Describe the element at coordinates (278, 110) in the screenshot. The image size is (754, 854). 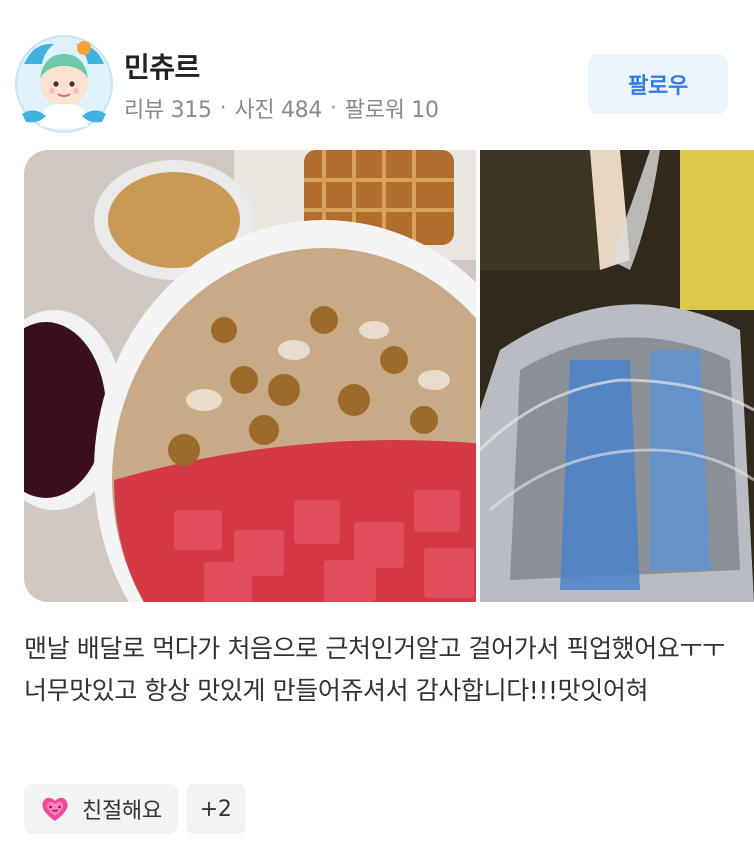
I see `photo-count: 사진 484` at that location.